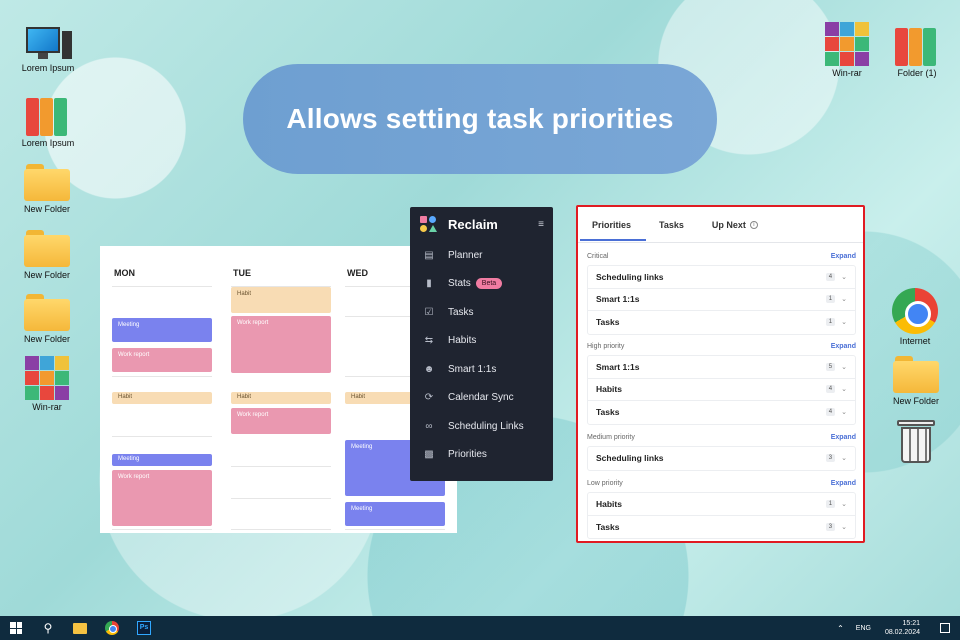 This screenshot has width=960, height=640. Describe the element at coordinates (80, 628) in the screenshot. I see `taskbar-file-explorer` at that location.